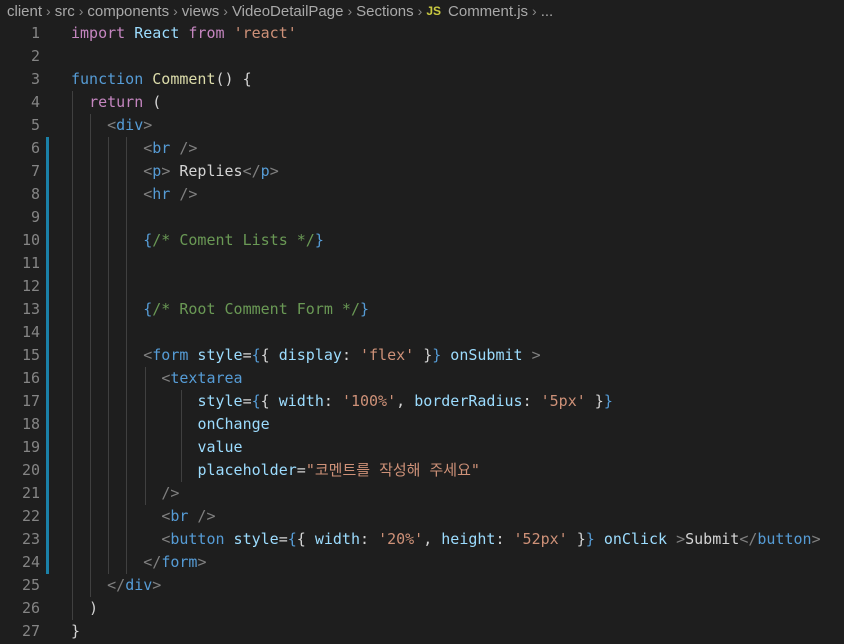  Describe the element at coordinates (184, 79) in the screenshot. I see `code-token: Comment` at that location.